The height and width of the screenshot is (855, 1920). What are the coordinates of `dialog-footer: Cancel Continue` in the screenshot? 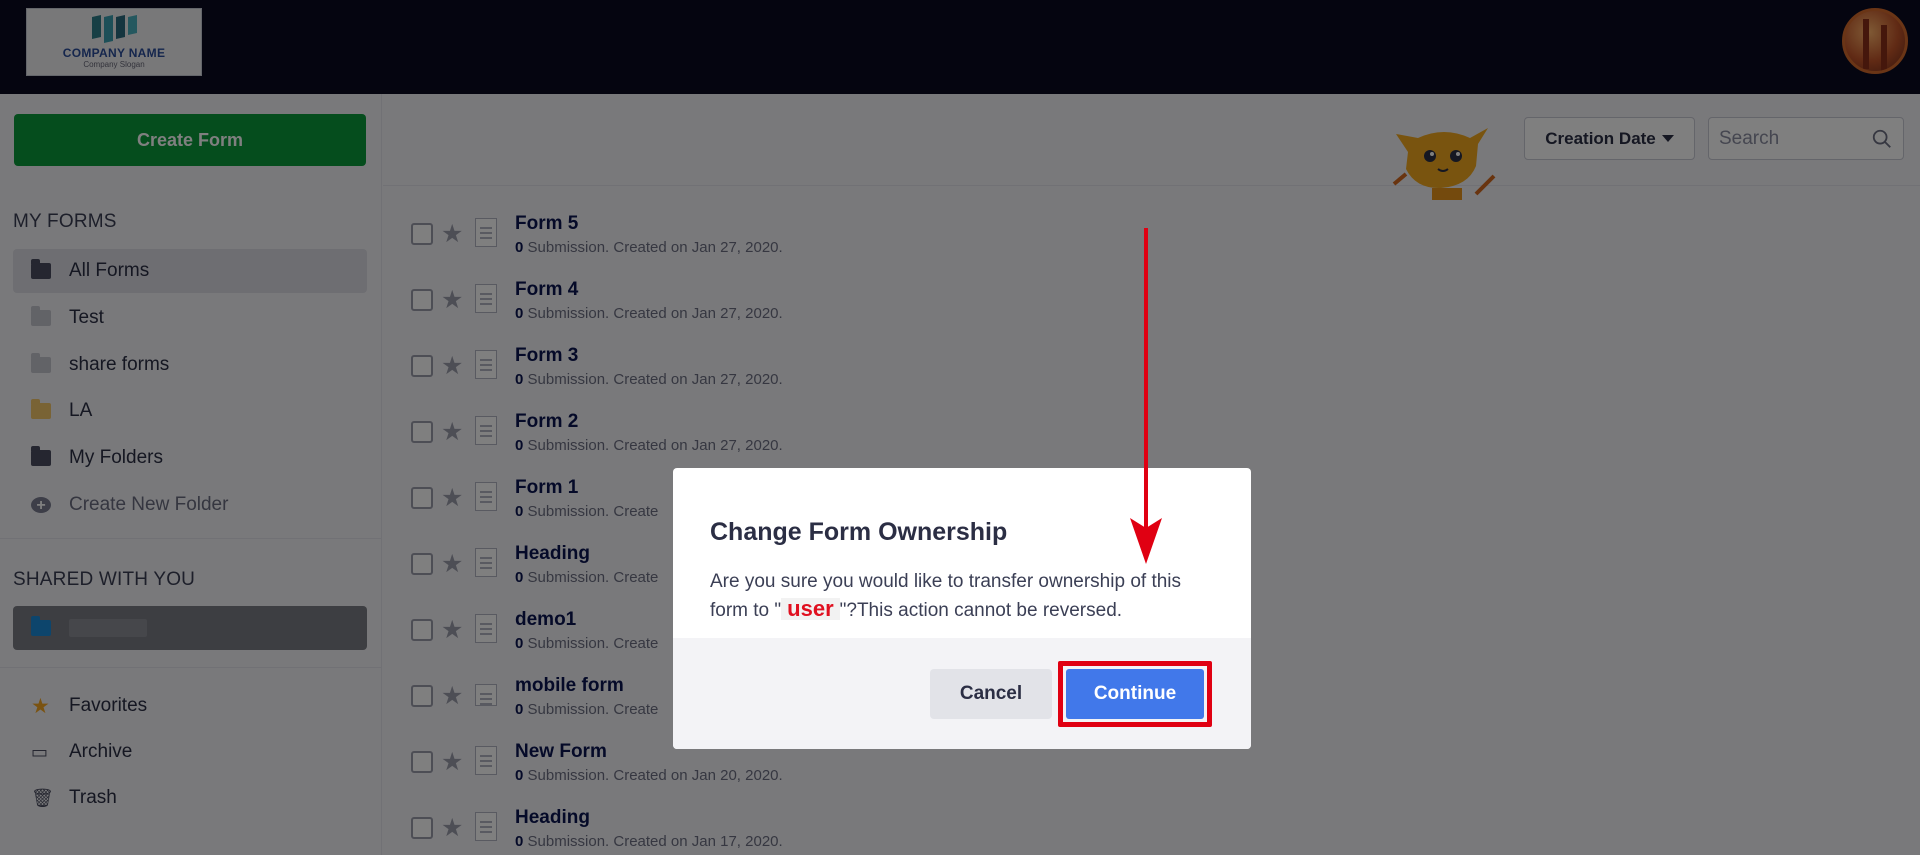 It's located at (962, 693).